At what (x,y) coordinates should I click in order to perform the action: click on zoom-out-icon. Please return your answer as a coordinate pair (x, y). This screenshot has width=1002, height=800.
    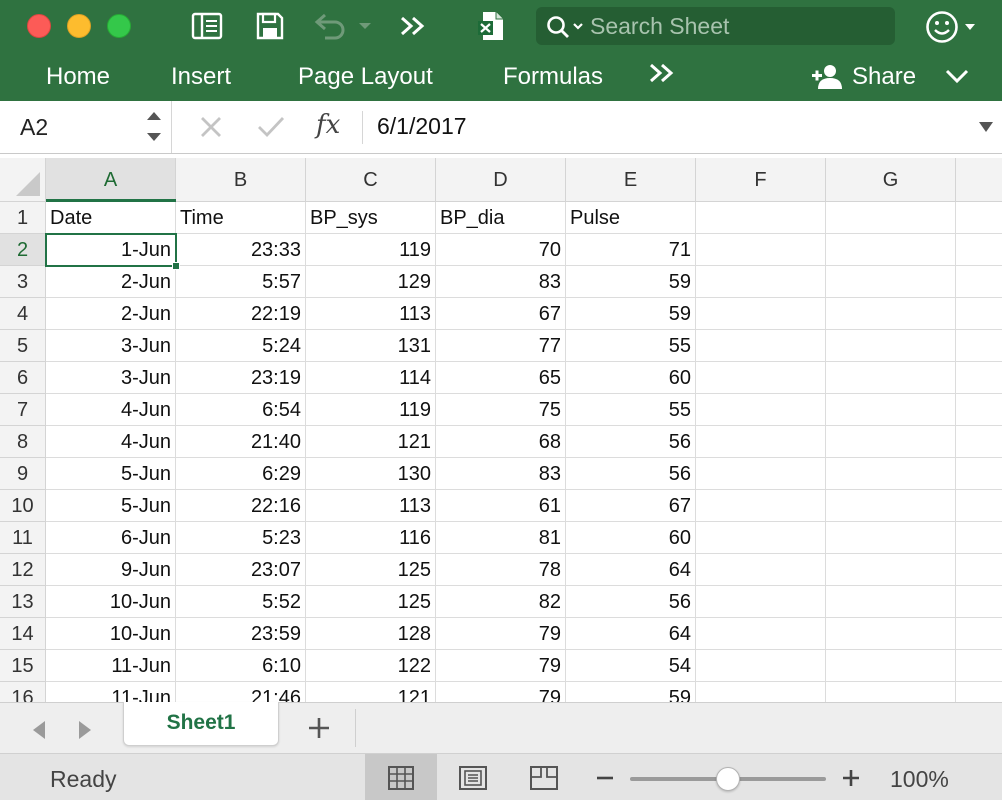
    Looking at the image, I should click on (605, 778).